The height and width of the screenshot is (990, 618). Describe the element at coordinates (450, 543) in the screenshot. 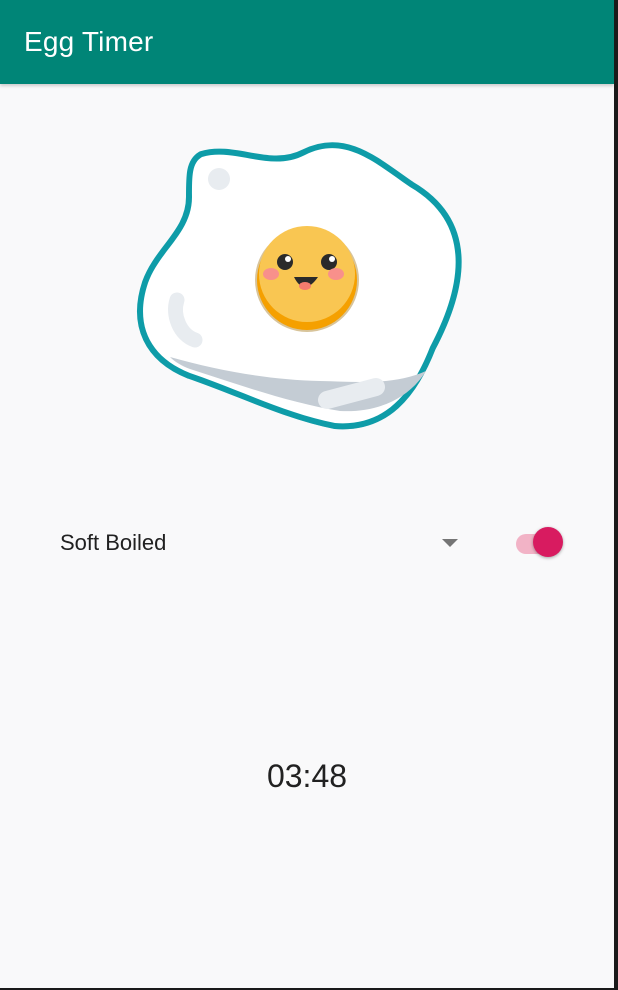

I see `dropdown-arrow-icon` at that location.